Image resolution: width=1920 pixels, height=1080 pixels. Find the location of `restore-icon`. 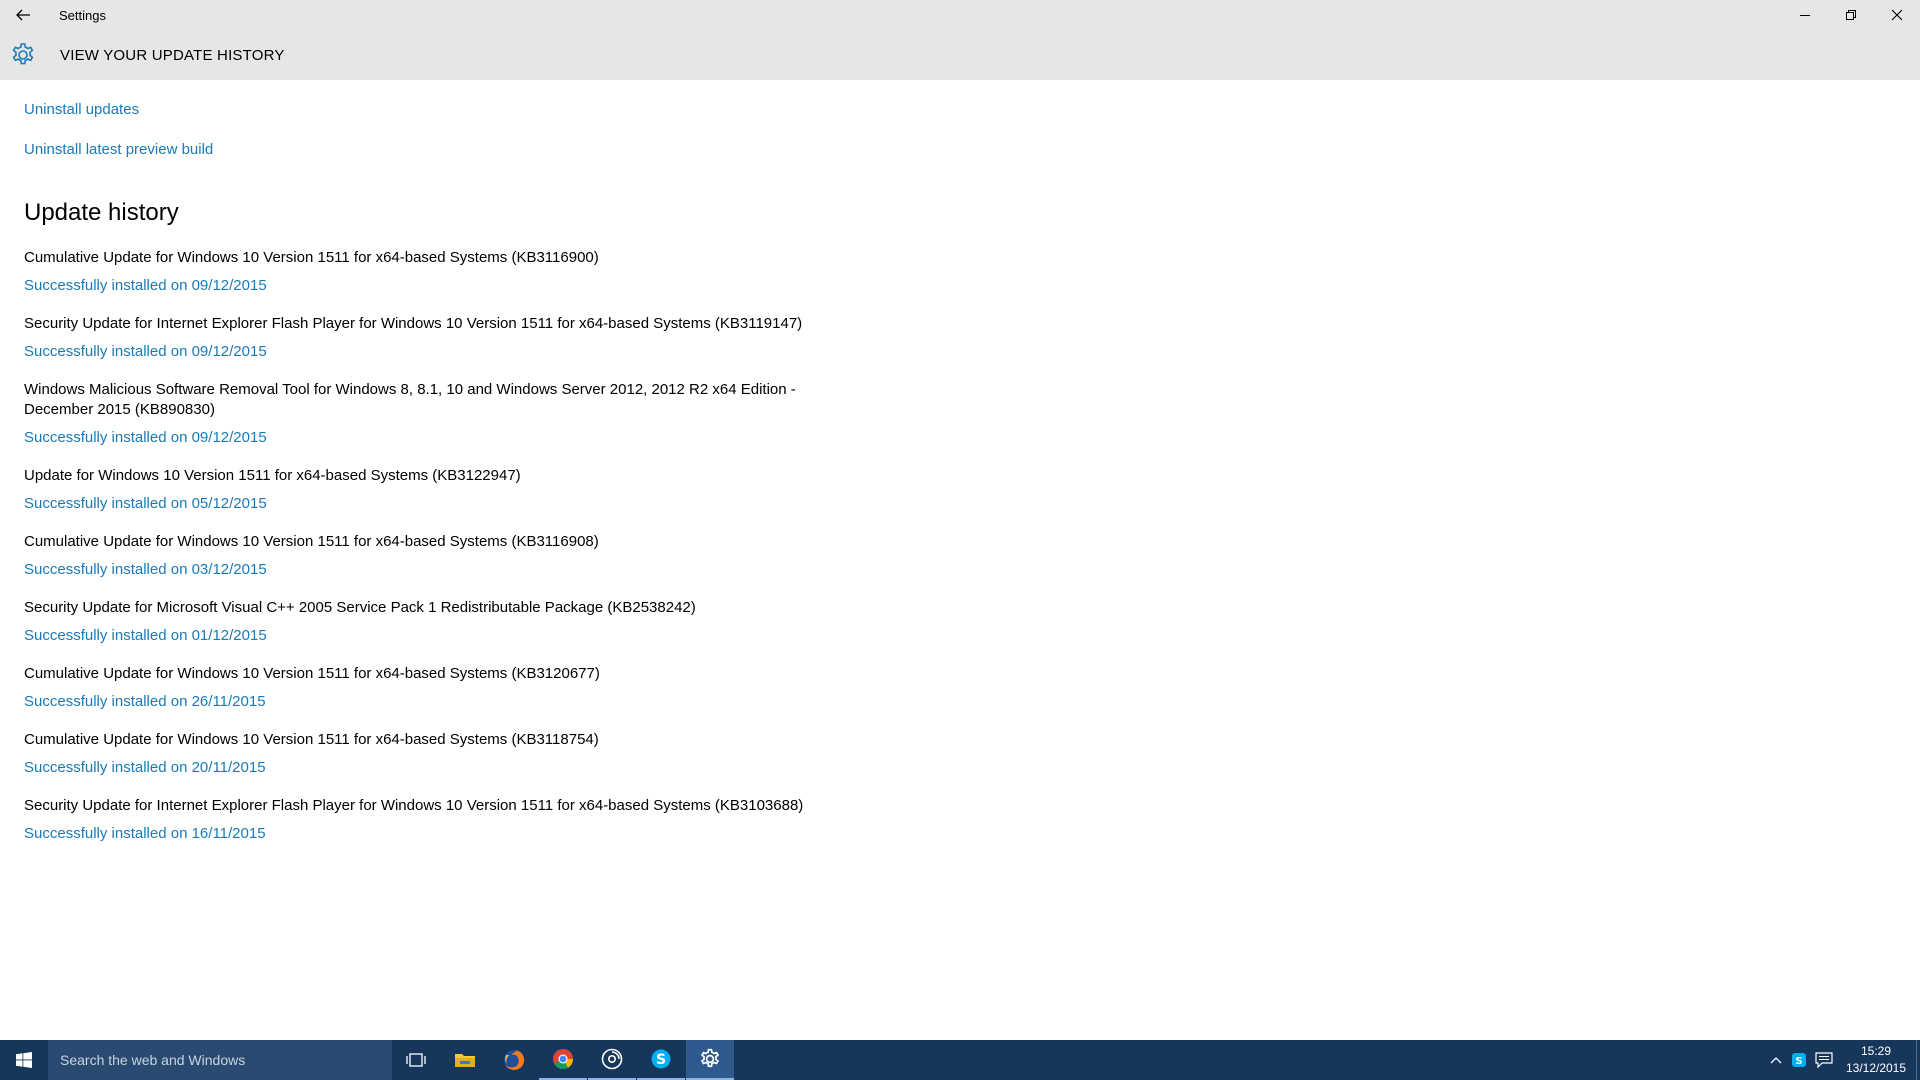

restore-icon is located at coordinates (1851, 15).